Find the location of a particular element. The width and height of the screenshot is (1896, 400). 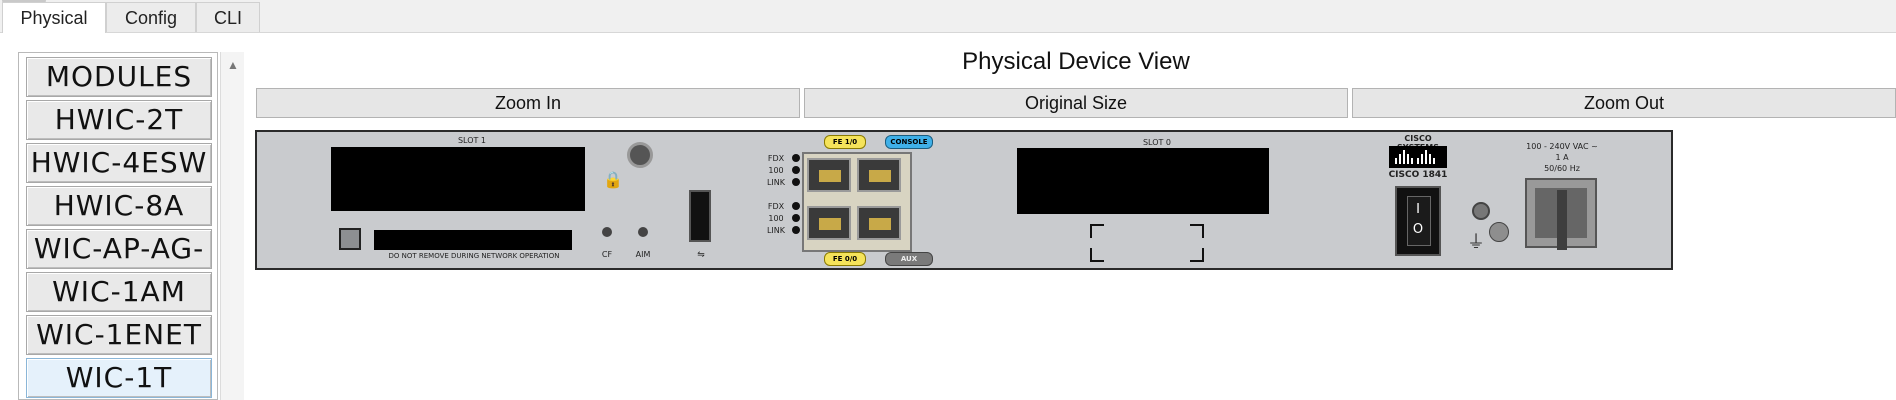

ground-icon: ⏚ is located at coordinates (1476, 242).